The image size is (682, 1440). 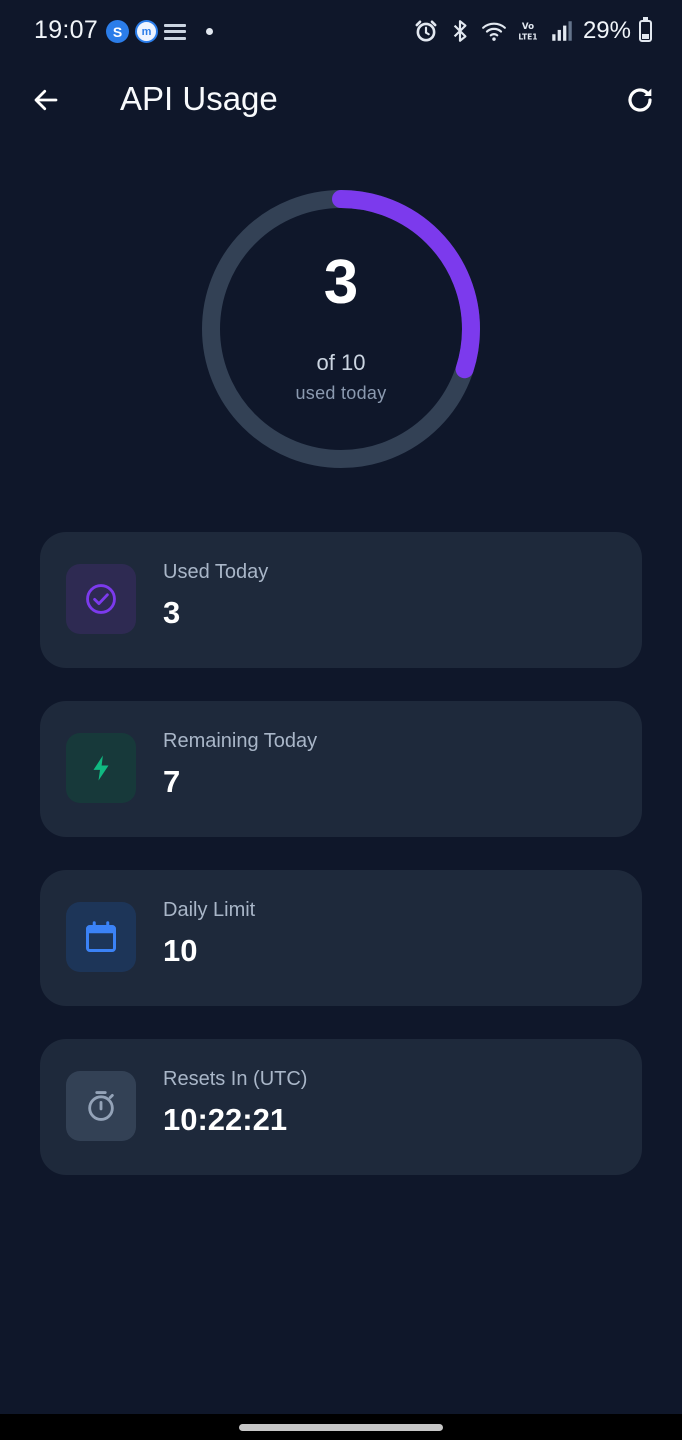 I want to click on app-bar: API Usage, so click(x=341, y=101).